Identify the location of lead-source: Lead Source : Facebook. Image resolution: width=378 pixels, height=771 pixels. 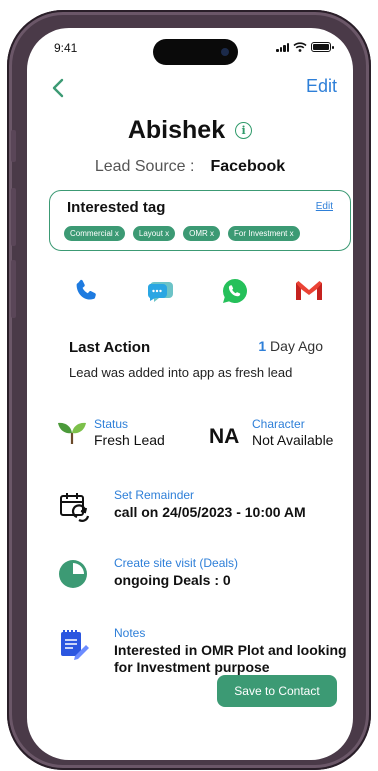
(190, 167).